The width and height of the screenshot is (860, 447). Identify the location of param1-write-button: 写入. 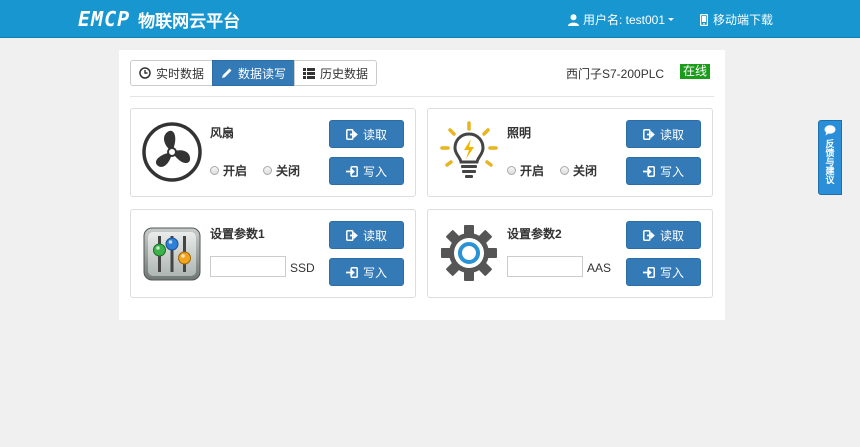
(366, 272).